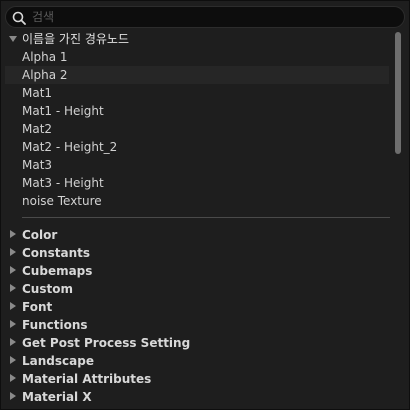  What do you see at coordinates (197, 379) in the screenshot?
I see `category-material-attributes: Material Attributes` at bounding box center [197, 379].